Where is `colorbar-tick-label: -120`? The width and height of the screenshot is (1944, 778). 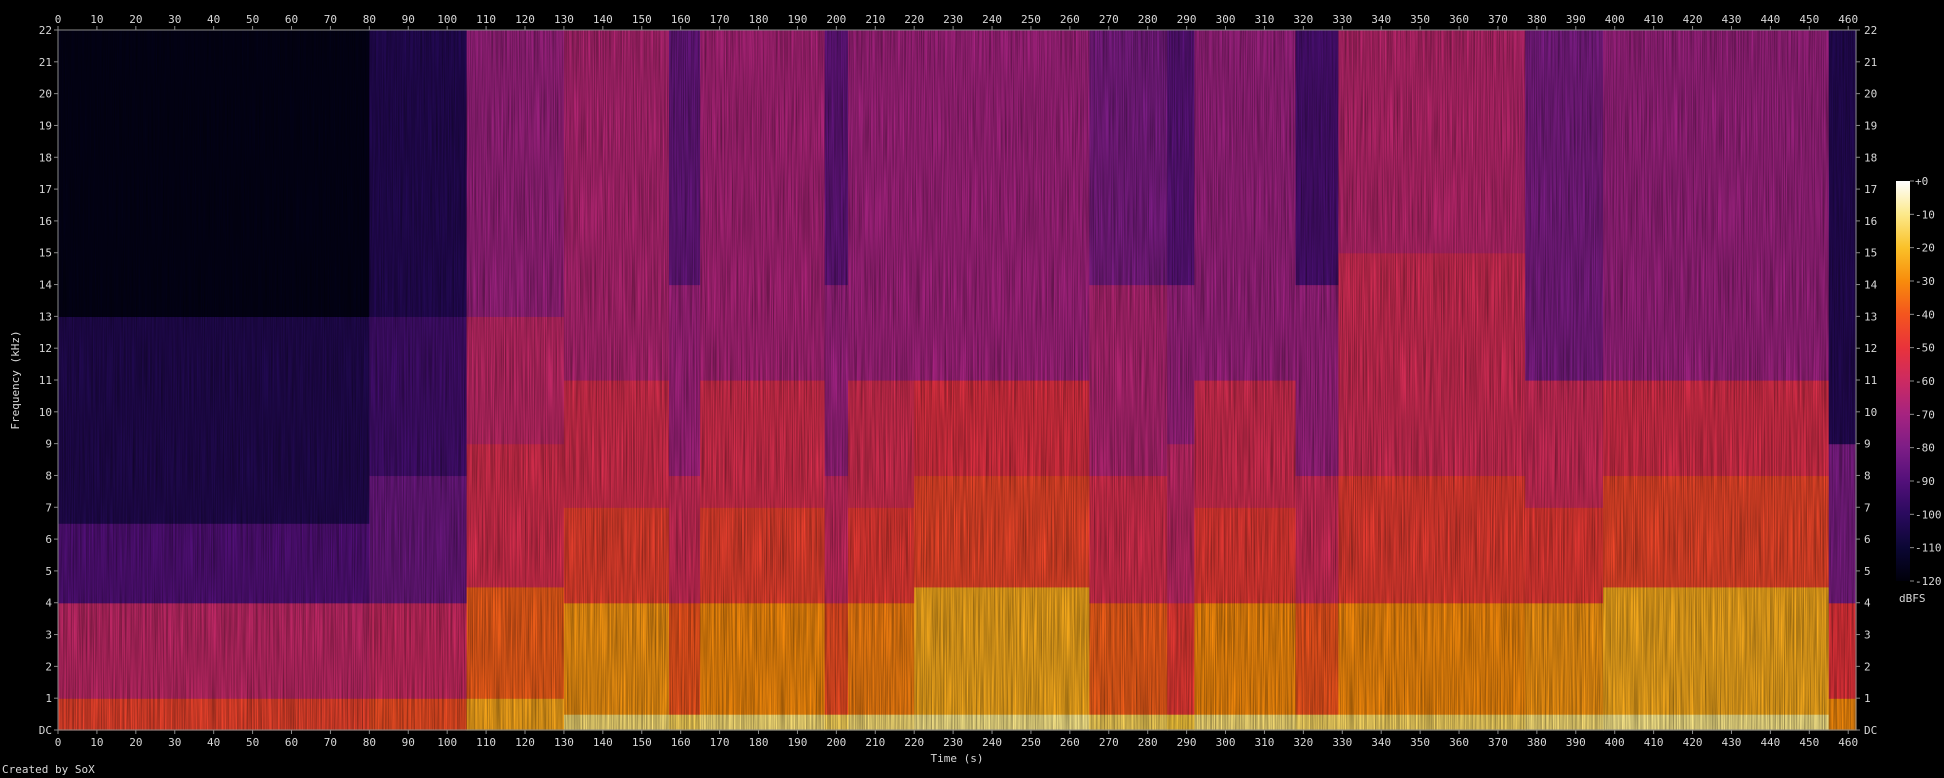
colorbar-tick-label: -120 is located at coordinates (1928, 581).